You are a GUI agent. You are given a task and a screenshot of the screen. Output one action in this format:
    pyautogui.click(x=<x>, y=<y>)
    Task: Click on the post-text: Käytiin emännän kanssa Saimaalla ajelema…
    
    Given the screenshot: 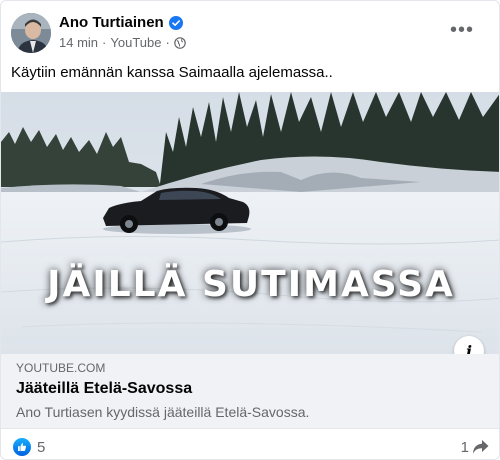 What is the action you would take?
    pyautogui.click(x=172, y=72)
    